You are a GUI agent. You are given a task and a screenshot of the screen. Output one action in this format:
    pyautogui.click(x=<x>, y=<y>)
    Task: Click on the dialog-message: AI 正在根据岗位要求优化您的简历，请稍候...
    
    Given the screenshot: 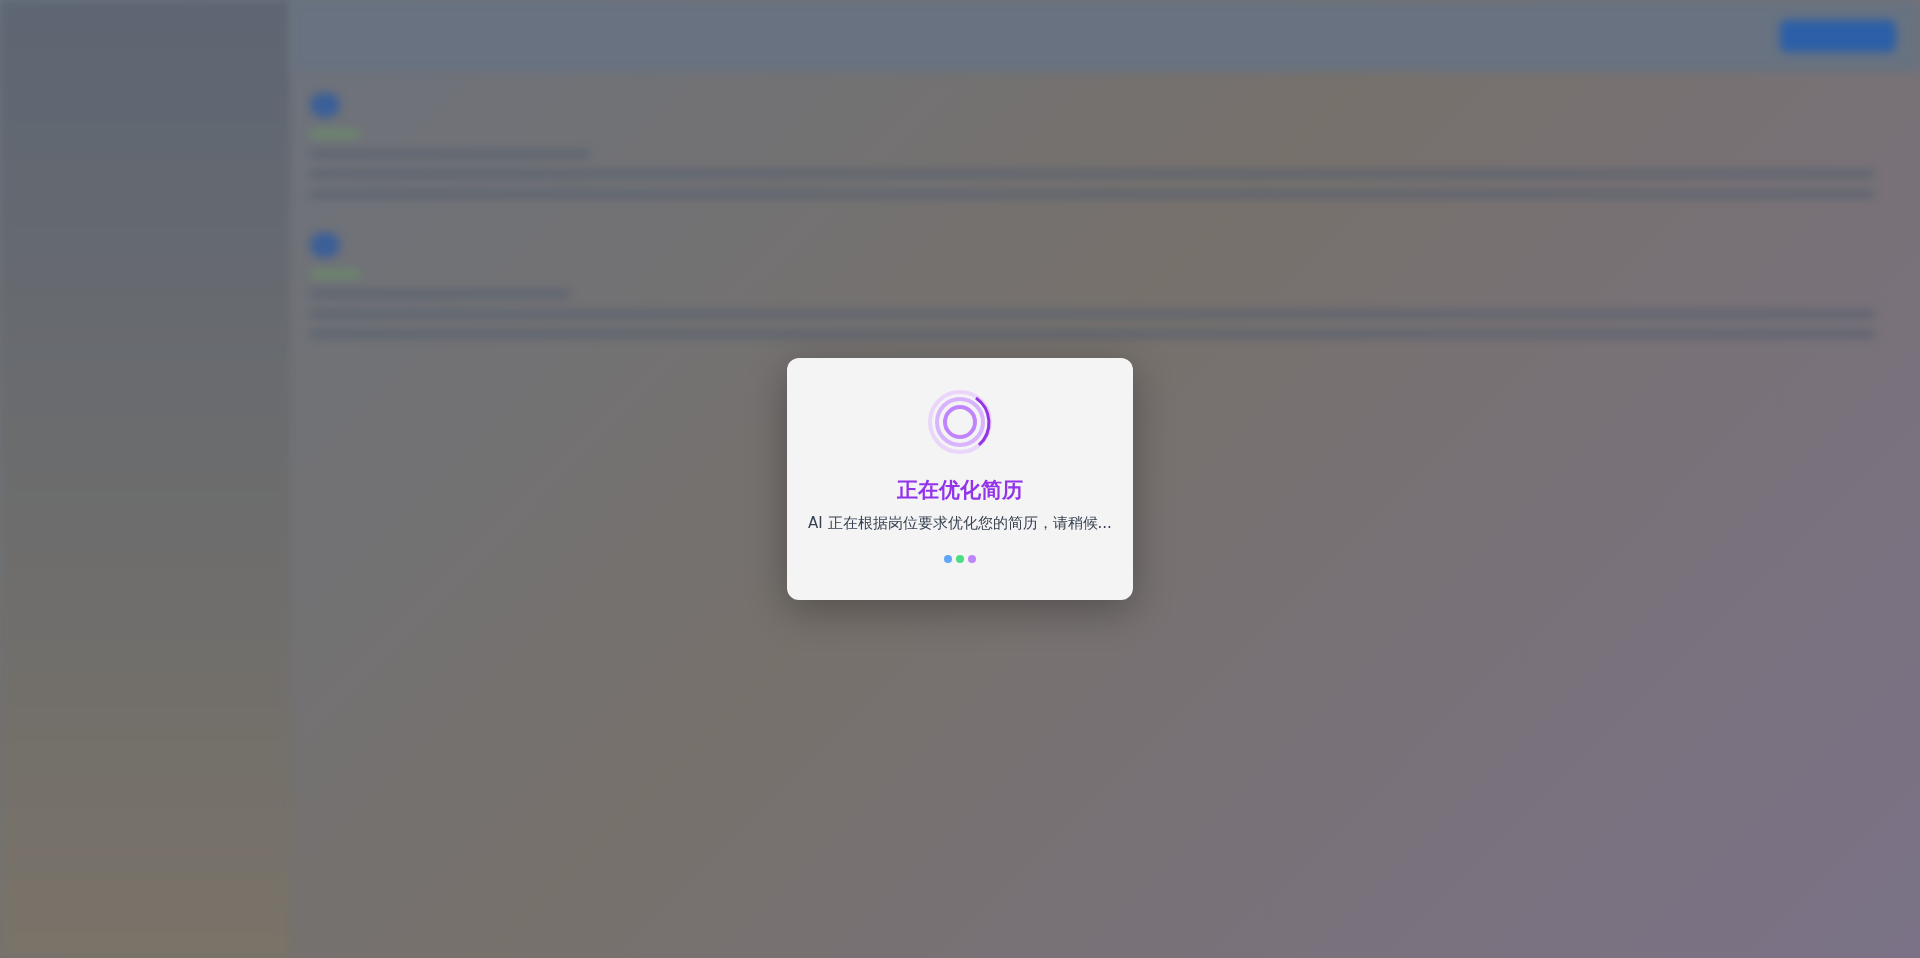 What is the action you would take?
    pyautogui.click(x=960, y=523)
    